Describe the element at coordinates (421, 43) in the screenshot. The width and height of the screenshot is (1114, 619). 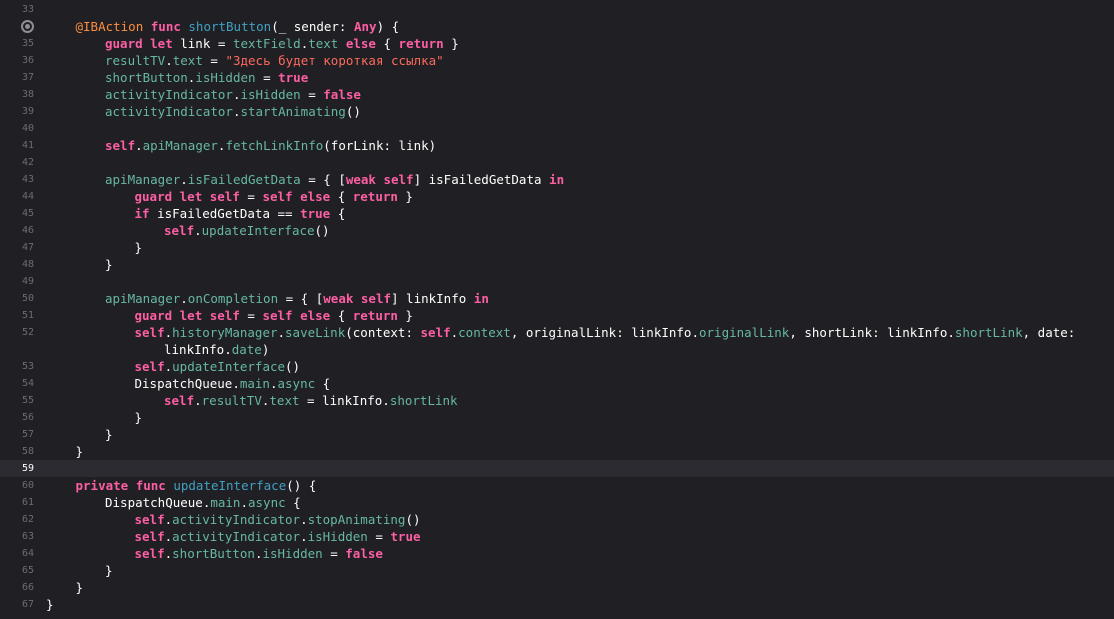
I see `code-token: return` at that location.